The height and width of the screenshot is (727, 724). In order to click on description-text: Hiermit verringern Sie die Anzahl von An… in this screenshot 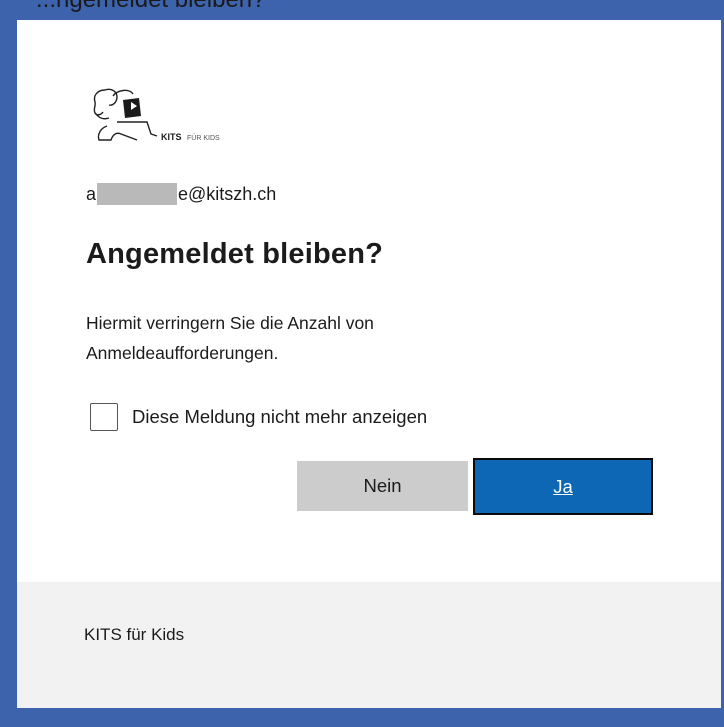, I will do `click(230, 338)`.